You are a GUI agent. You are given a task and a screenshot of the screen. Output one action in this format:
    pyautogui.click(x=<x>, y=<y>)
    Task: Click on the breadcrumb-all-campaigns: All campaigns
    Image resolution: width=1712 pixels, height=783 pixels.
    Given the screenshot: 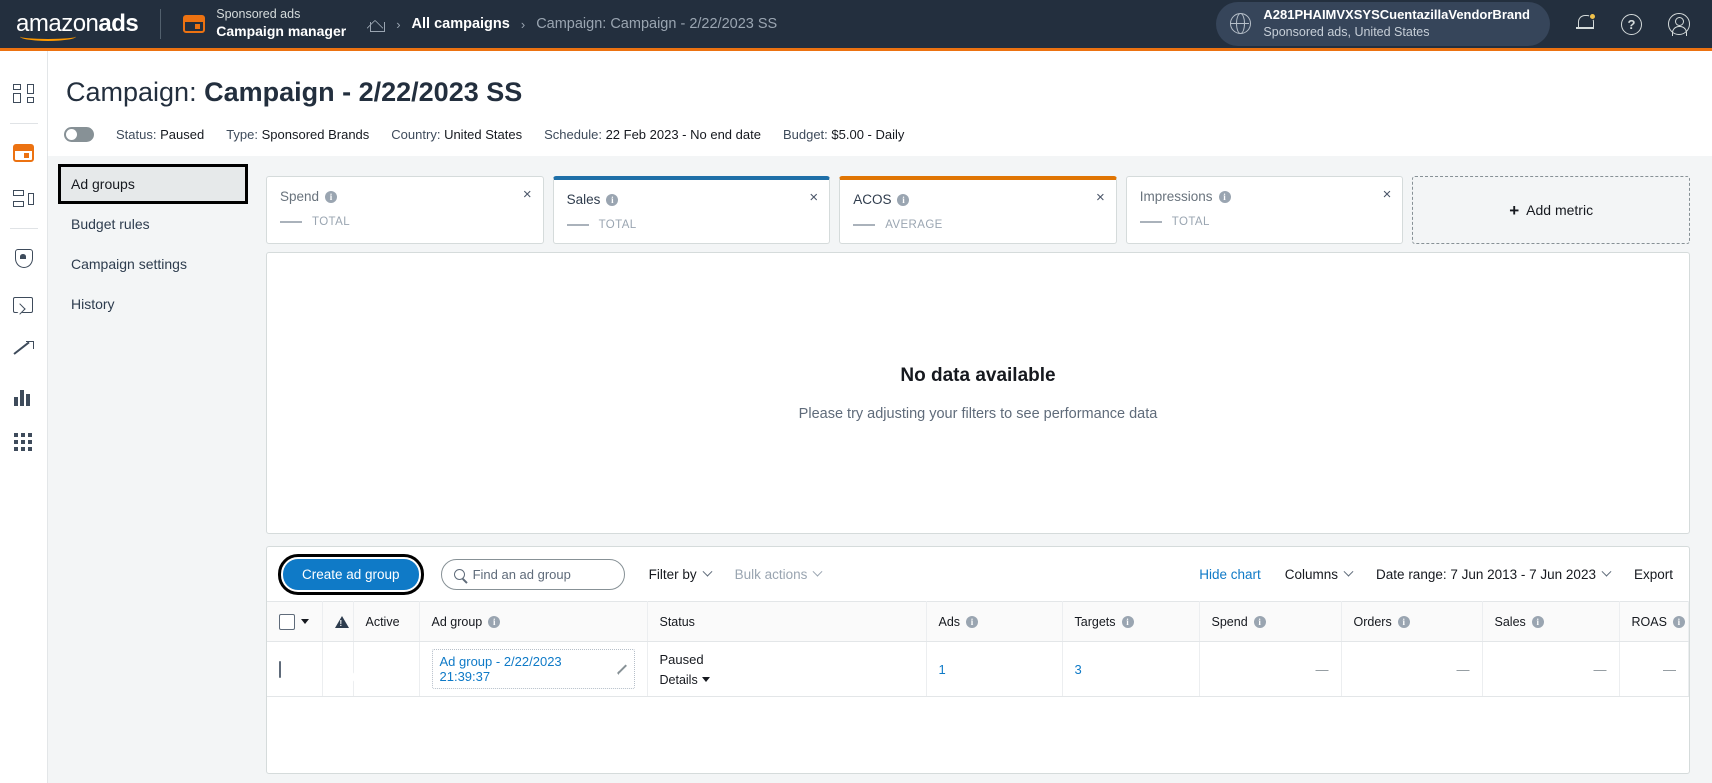 What is the action you would take?
    pyautogui.click(x=461, y=24)
    